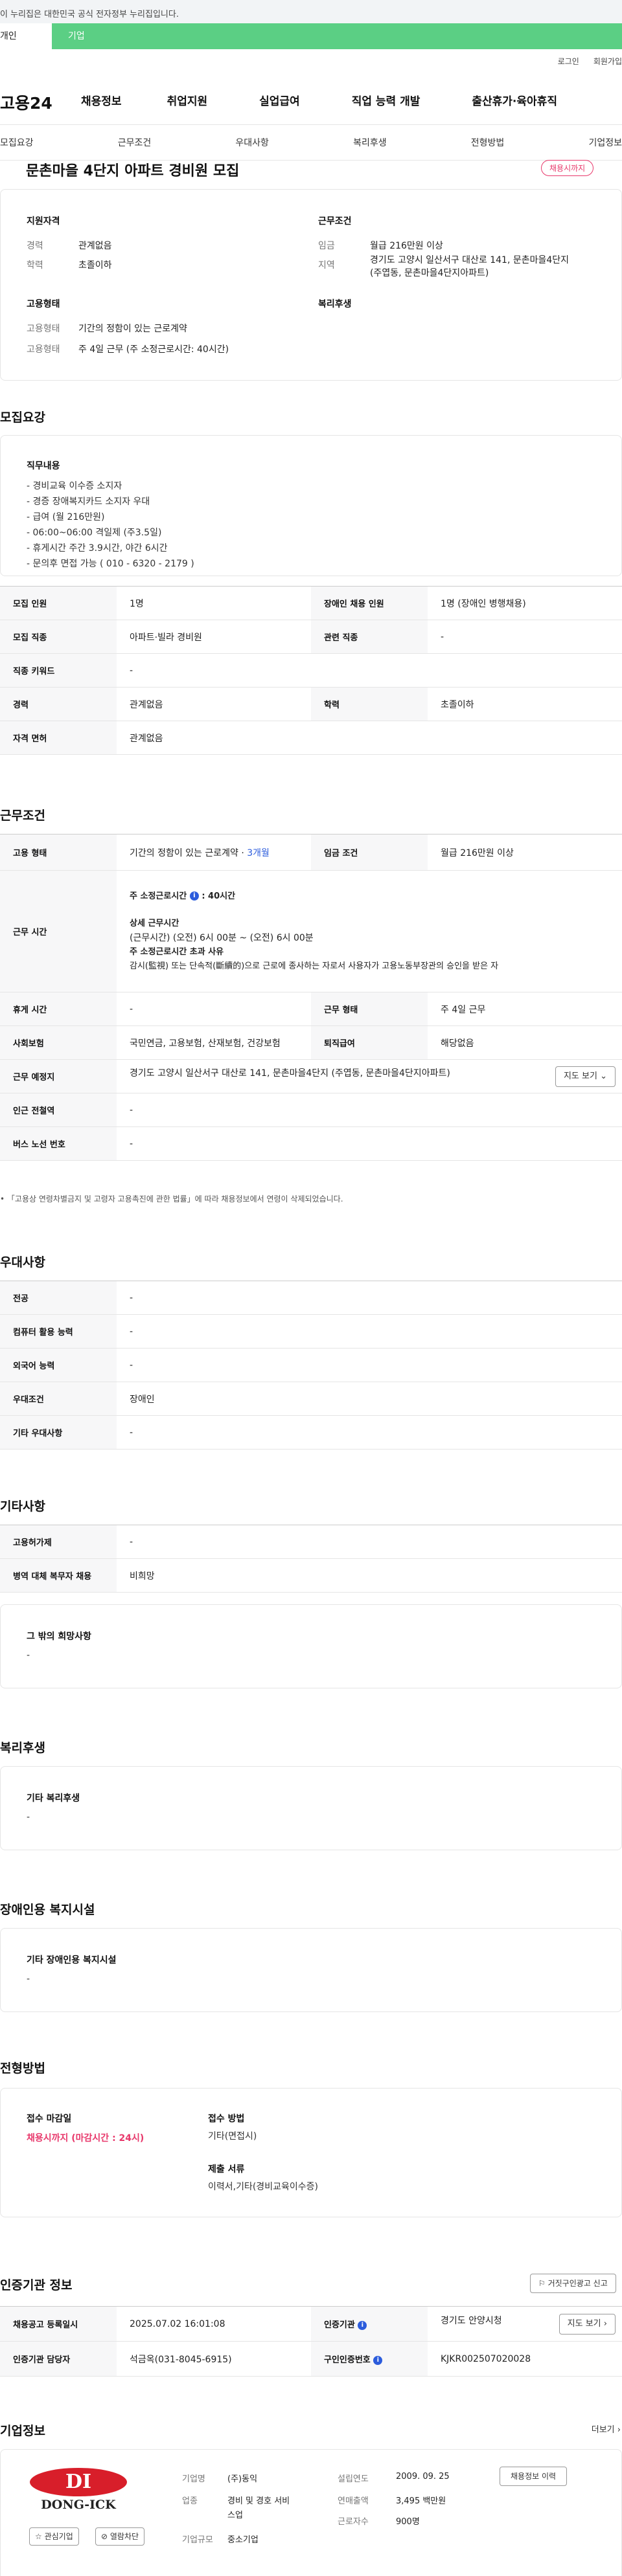 This screenshot has width=622, height=2576. Describe the element at coordinates (369, 2324) in the screenshot. I see `cell-label: 인증기관 i` at that location.